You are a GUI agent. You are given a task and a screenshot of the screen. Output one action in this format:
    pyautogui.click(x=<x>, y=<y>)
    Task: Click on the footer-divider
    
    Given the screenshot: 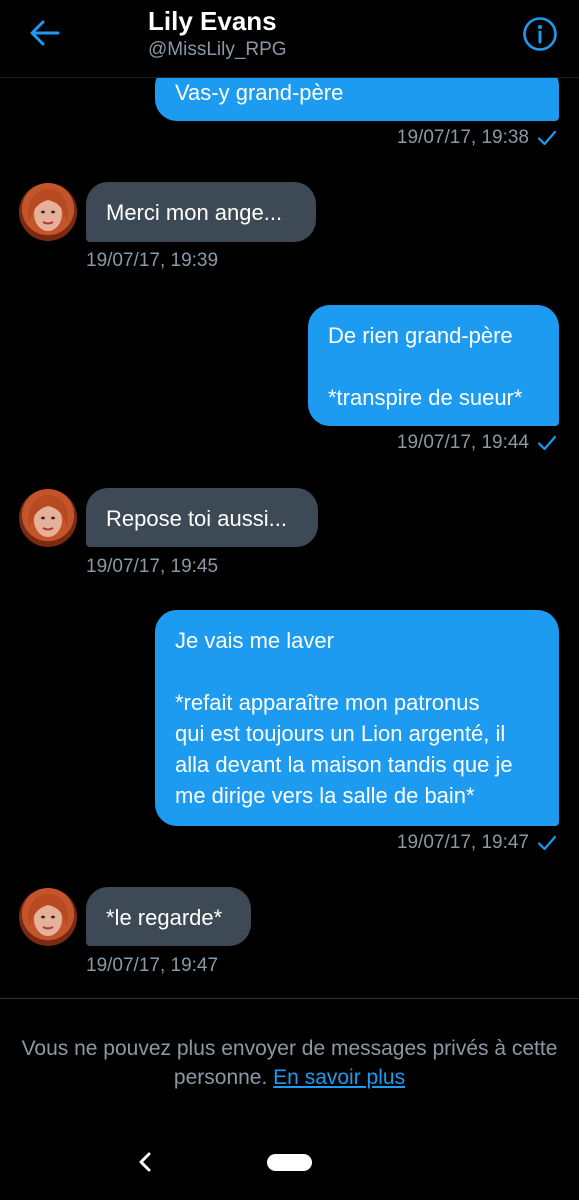 What is the action you would take?
    pyautogui.click(x=289, y=998)
    